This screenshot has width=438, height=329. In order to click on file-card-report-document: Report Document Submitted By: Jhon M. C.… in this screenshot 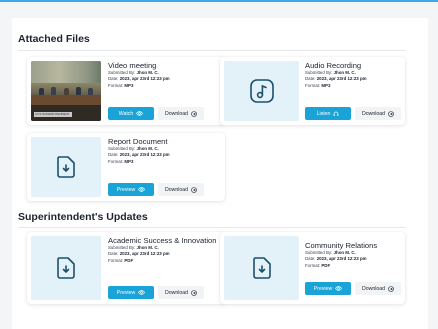, I will do `click(126, 167)`.